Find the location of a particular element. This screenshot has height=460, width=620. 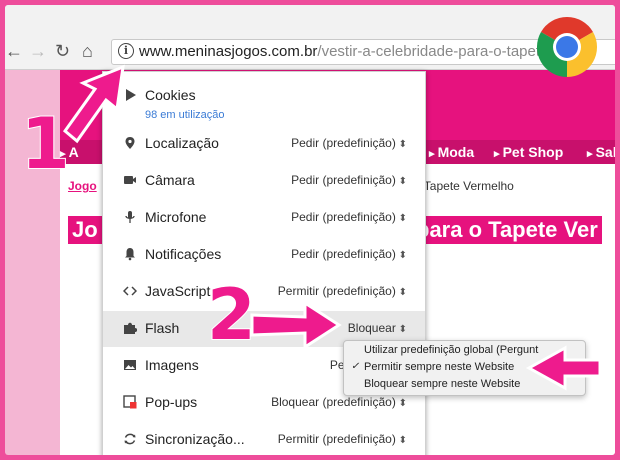

arrow-step3 is located at coordinates (563, 368).